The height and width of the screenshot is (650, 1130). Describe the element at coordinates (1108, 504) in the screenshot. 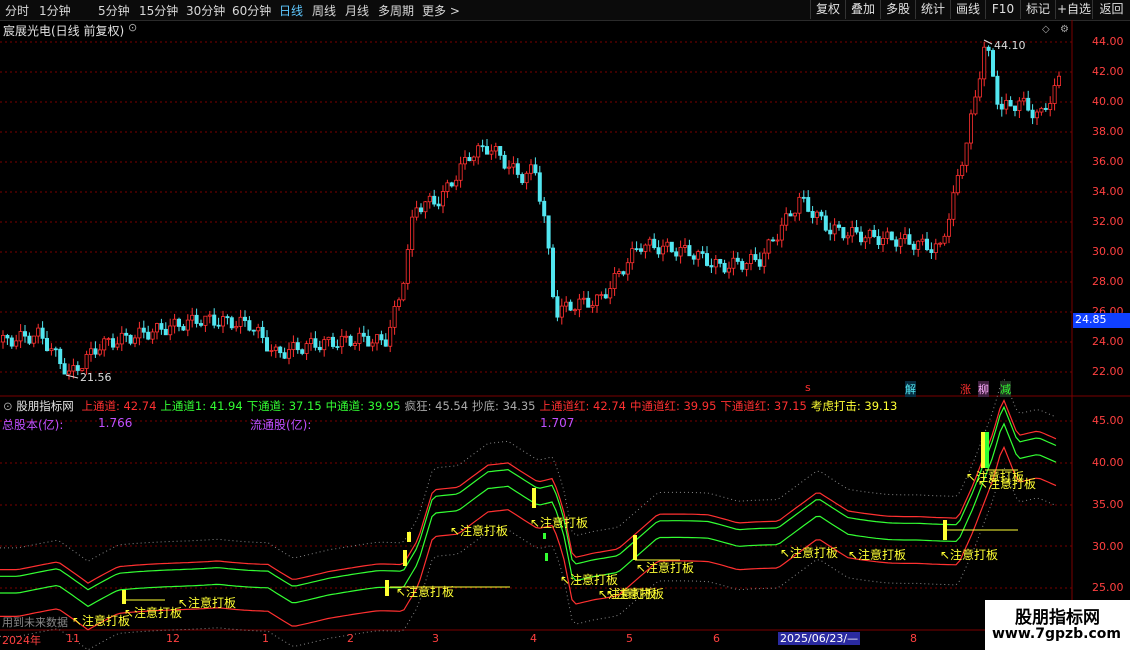

I see `indicator-axis-label: 35.00` at that location.